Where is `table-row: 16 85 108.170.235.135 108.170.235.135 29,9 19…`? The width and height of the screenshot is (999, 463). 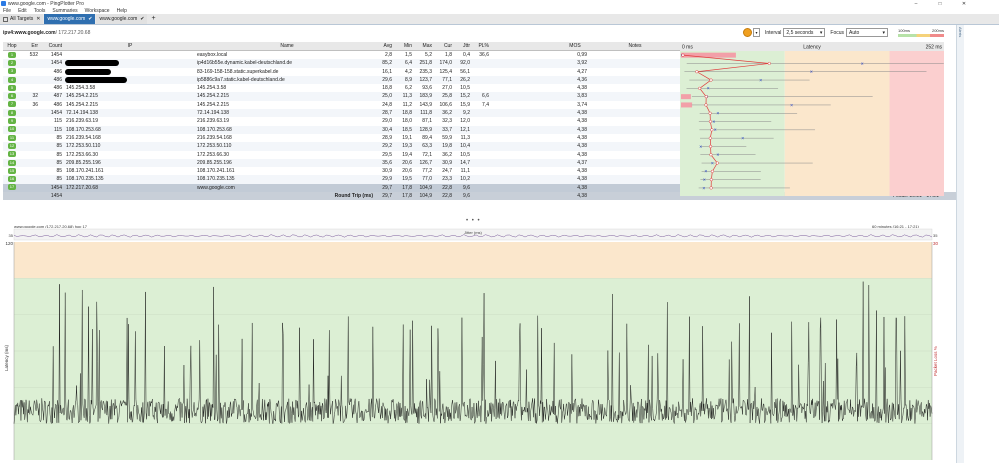
table-row: 16 85 108.170.235.135 108.170.235.135 29,9 19… is located at coordinates (341, 179).